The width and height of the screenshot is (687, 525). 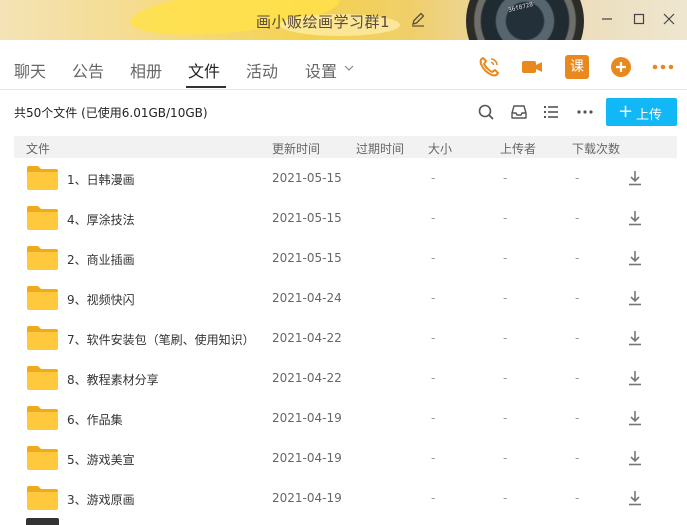 What do you see at coordinates (307, 298) in the screenshot?
I see `updated-date: 2021-04-24` at bounding box center [307, 298].